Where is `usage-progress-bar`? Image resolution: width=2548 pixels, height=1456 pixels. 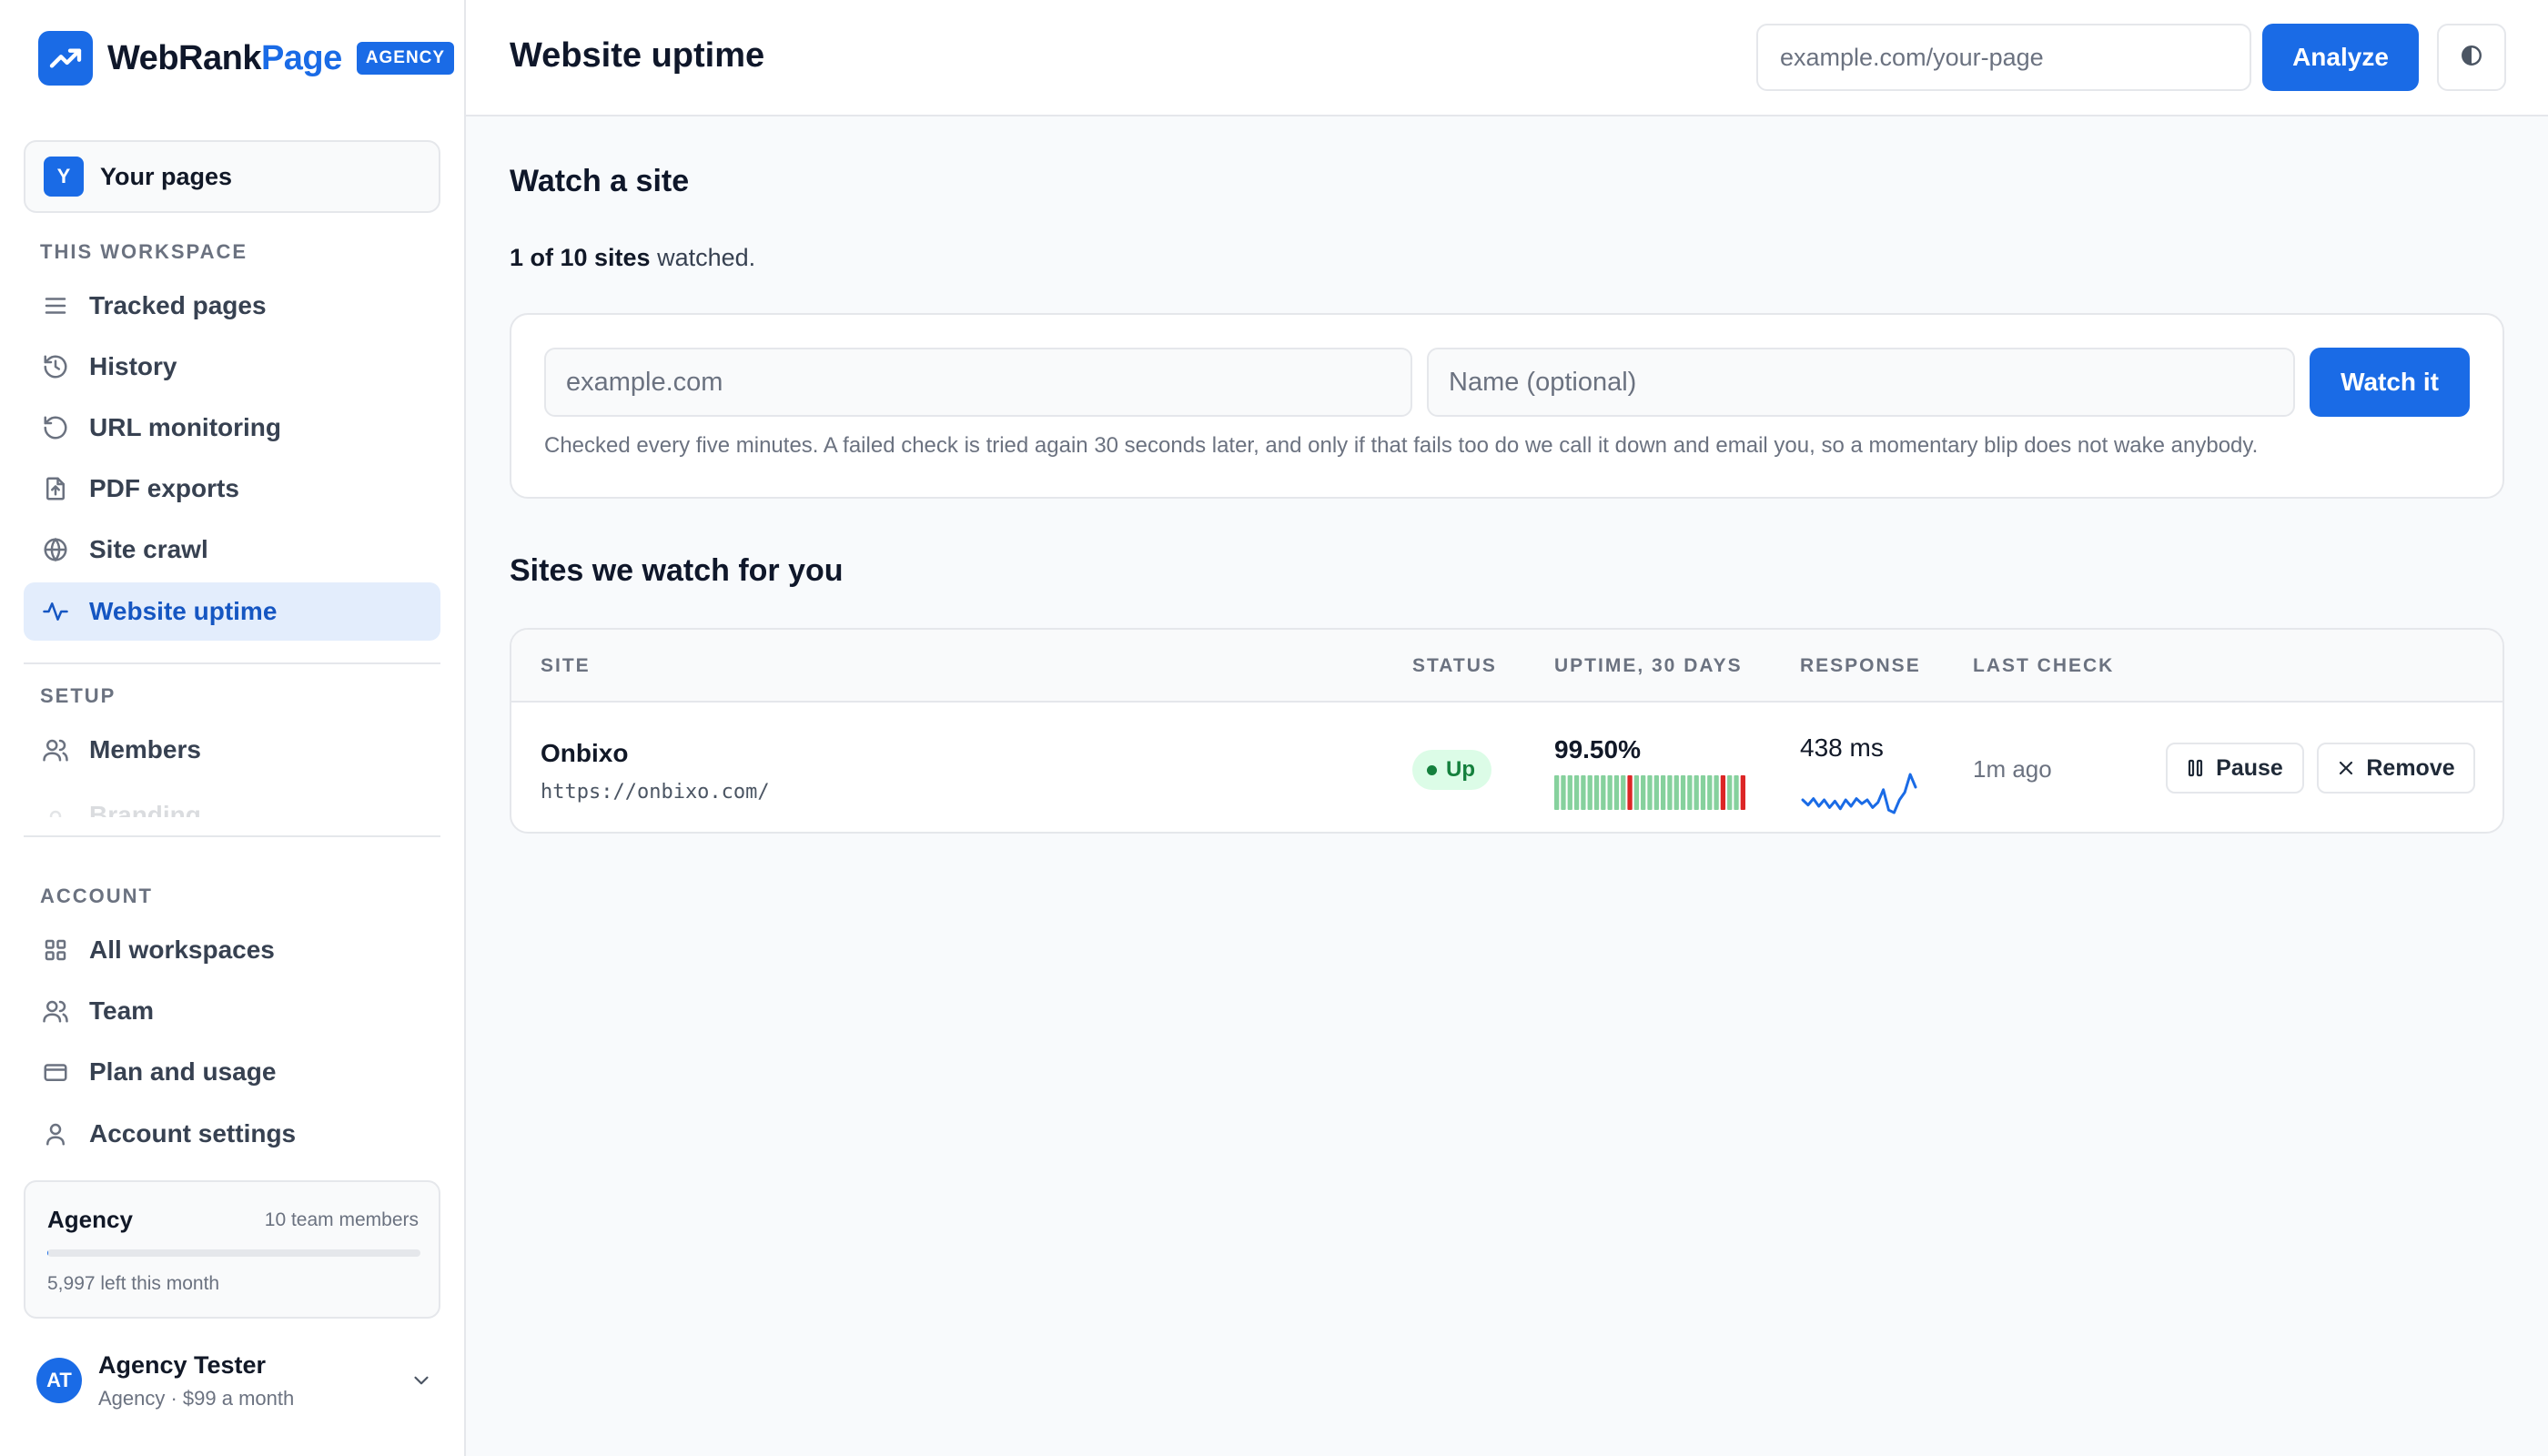
usage-progress-bar is located at coordinates (233, 1253).